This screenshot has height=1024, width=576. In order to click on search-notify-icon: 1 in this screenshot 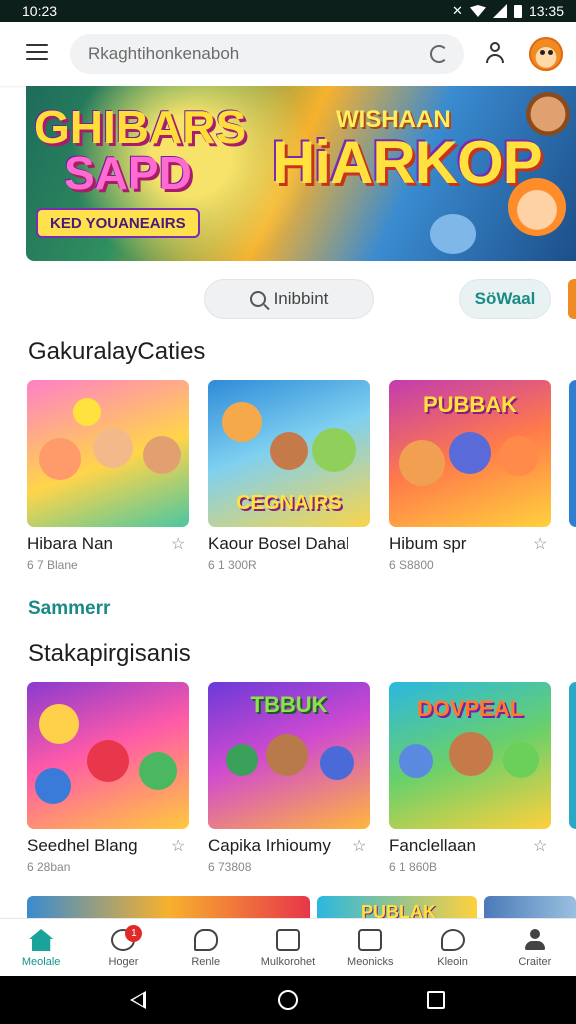, I will do `click(127, 938)`.